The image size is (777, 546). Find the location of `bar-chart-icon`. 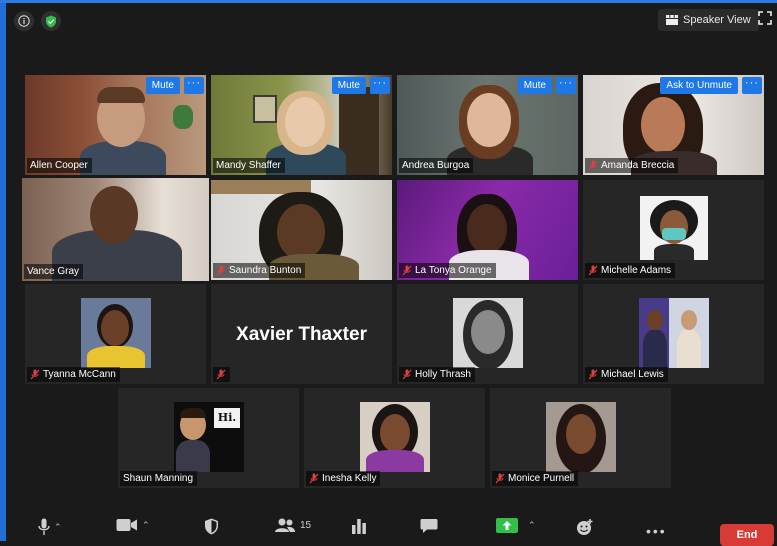

bar-chart-icon is located at coordinates (359, 526).